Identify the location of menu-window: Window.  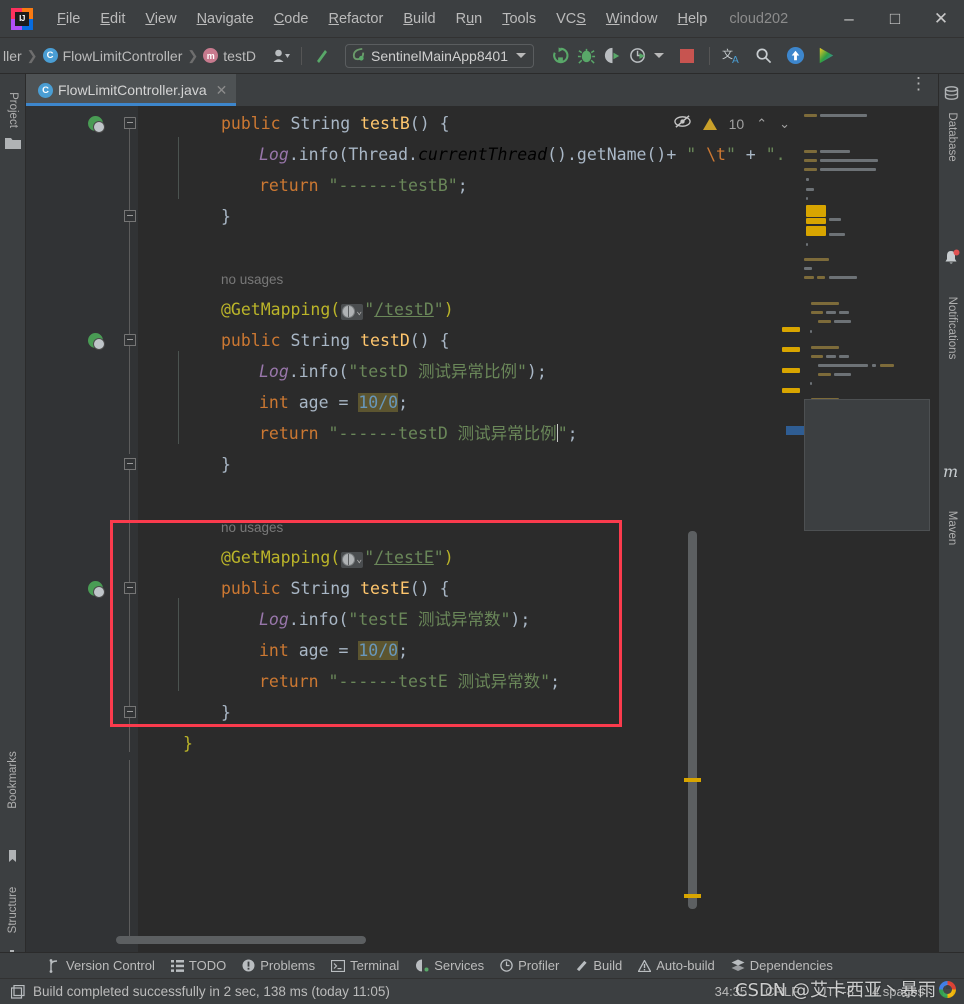
(632, 19).